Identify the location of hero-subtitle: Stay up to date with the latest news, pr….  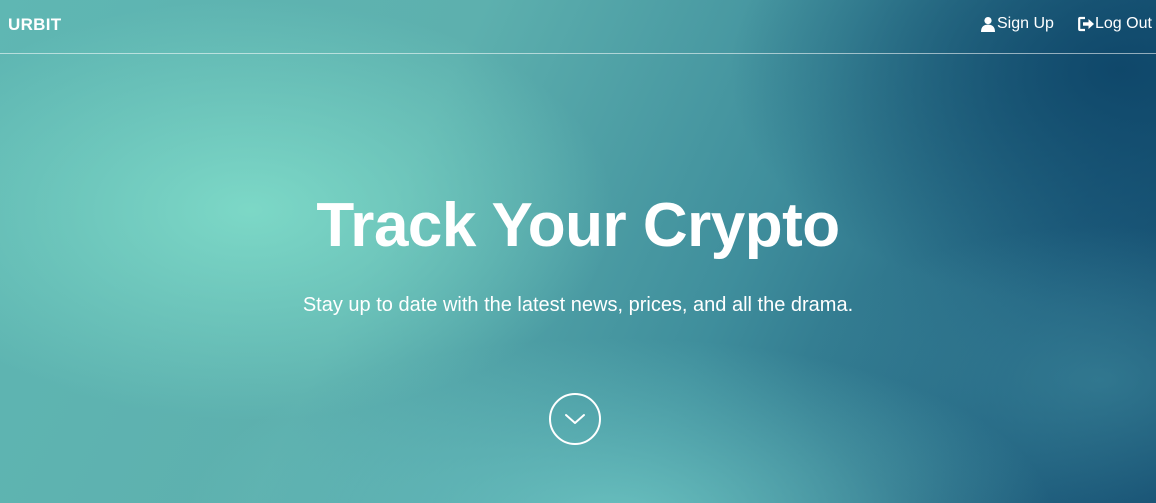
(578, 305).